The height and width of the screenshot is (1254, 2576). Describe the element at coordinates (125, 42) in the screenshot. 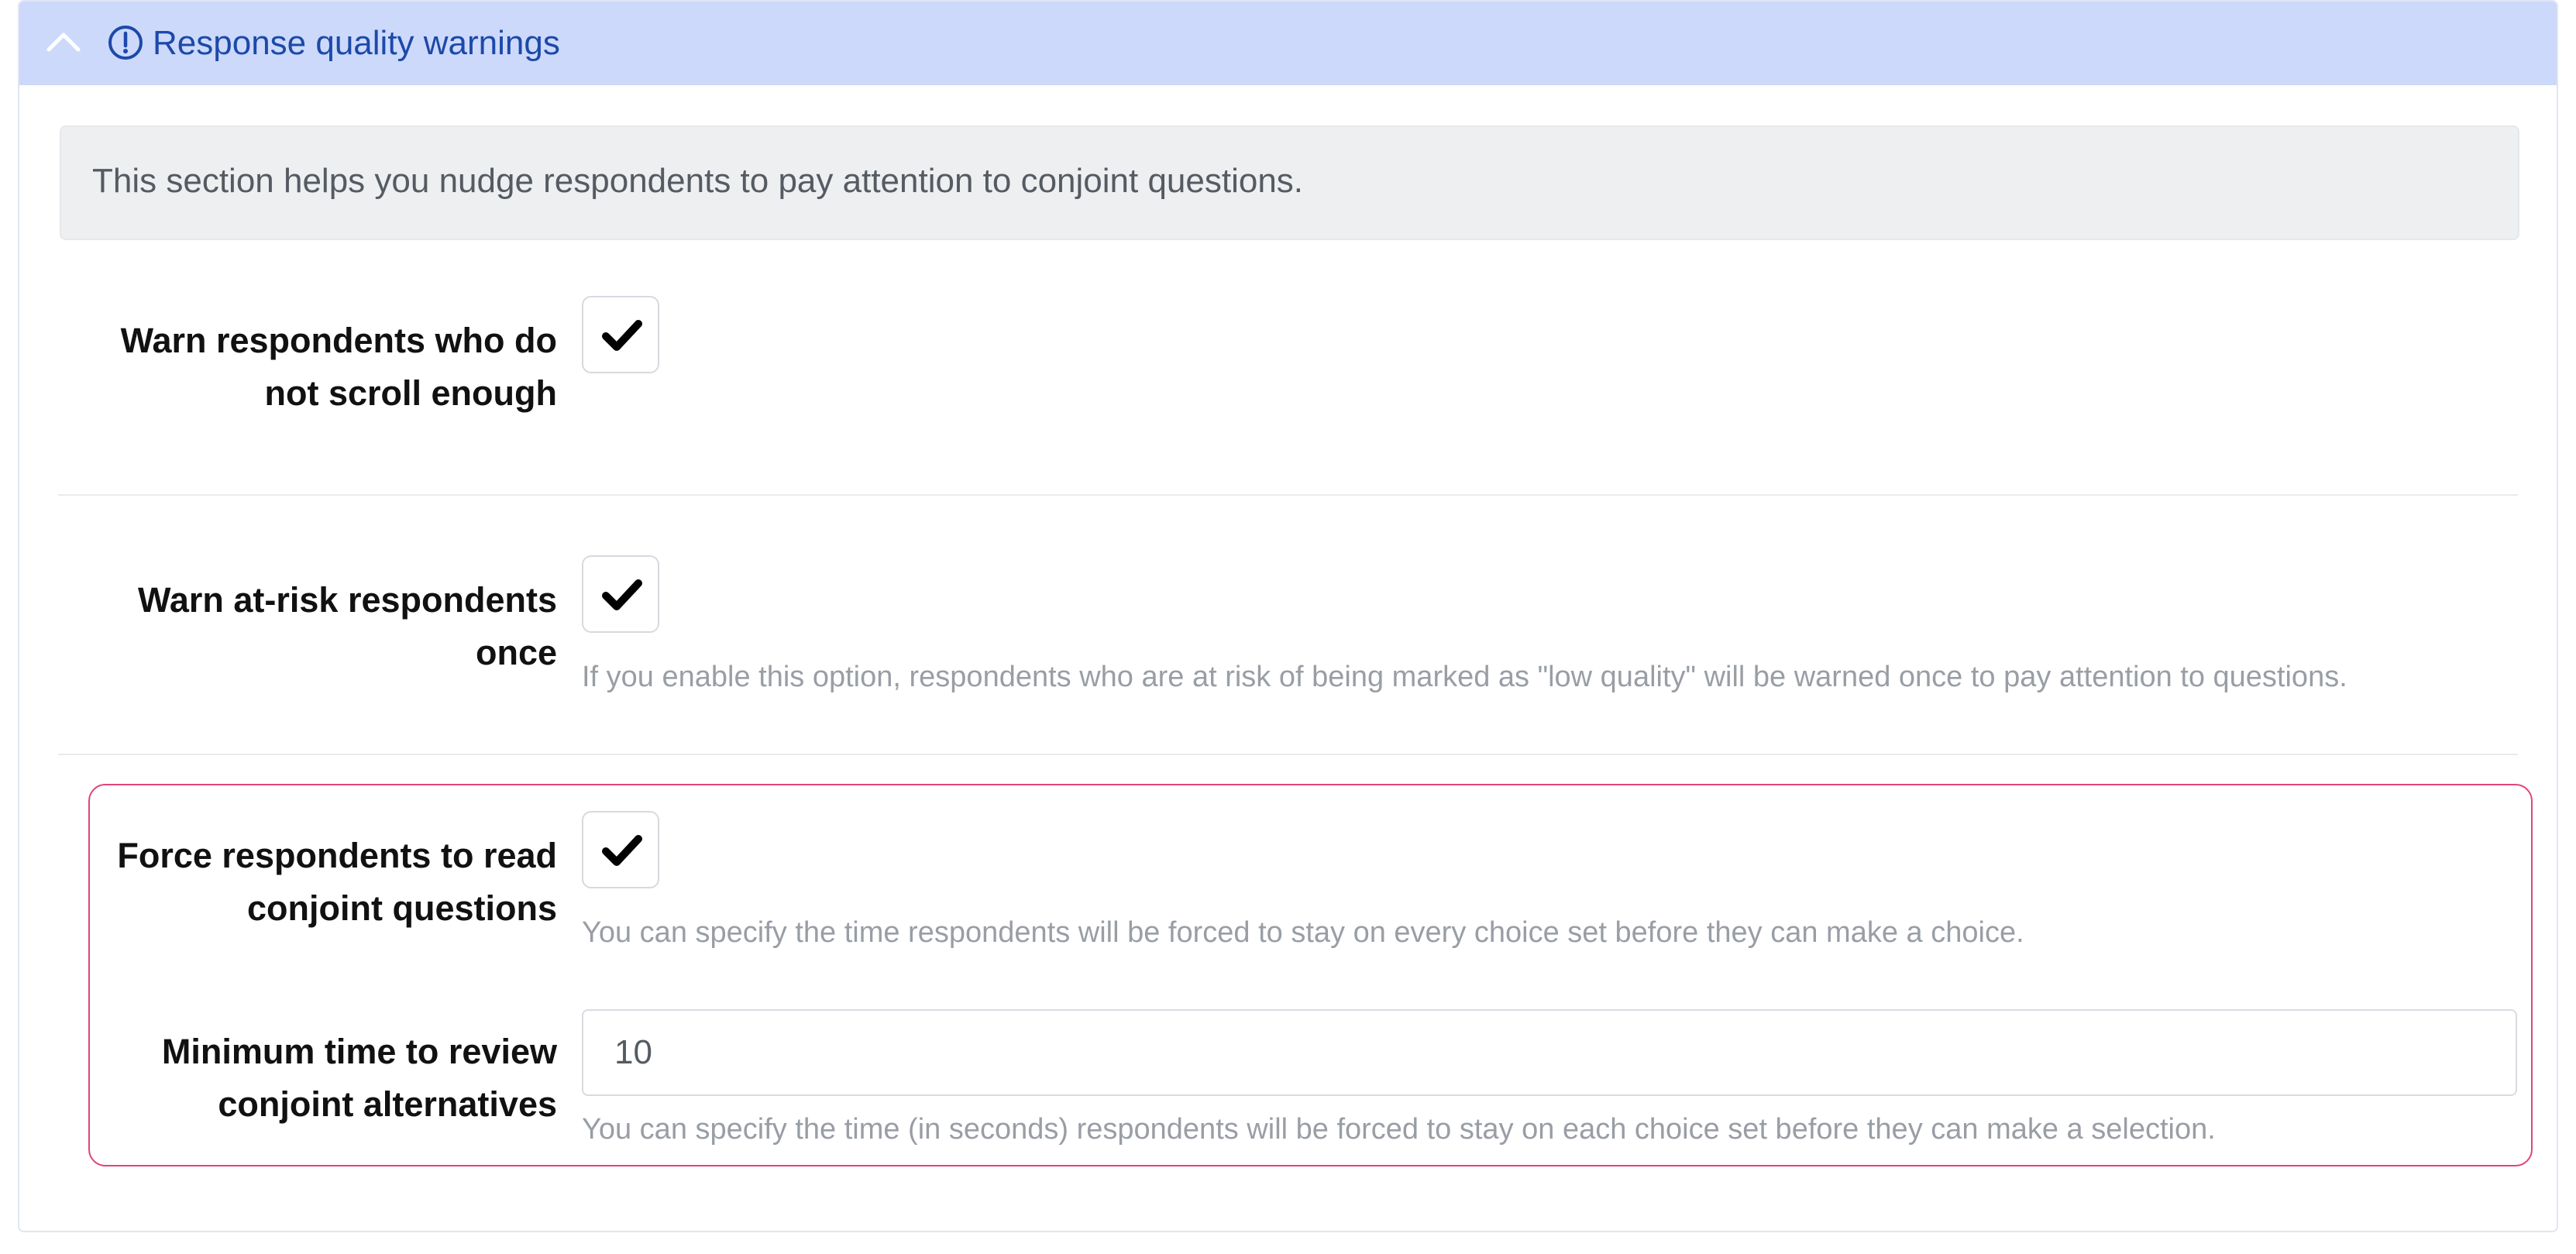

I see `alert-circle-icon` at that location.